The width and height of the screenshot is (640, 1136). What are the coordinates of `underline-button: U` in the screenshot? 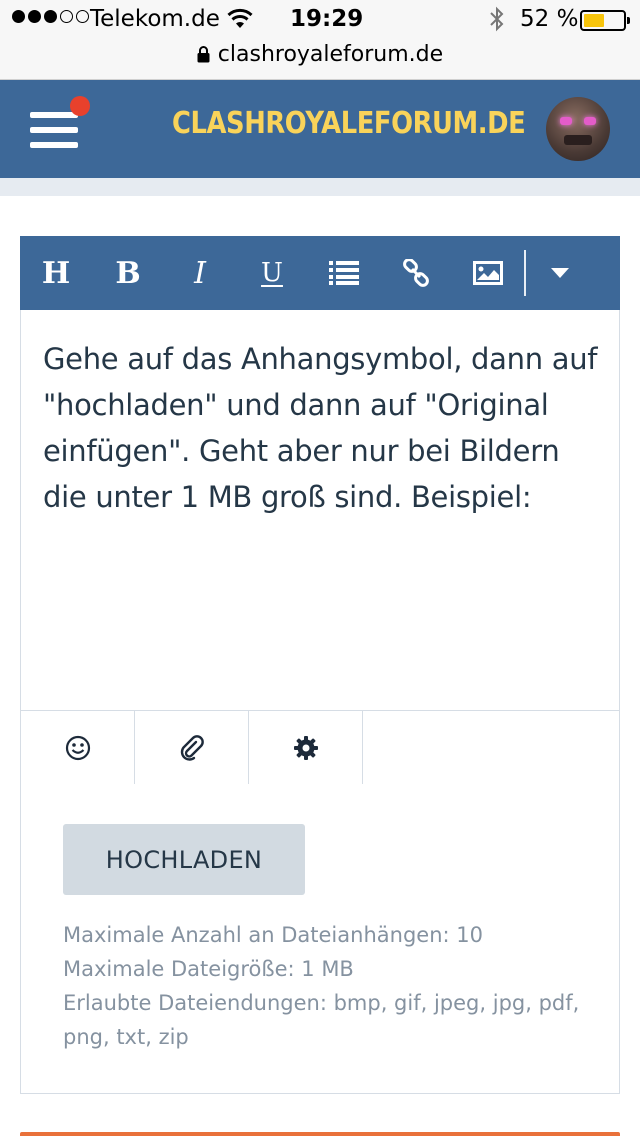 It's located at (272, 273).